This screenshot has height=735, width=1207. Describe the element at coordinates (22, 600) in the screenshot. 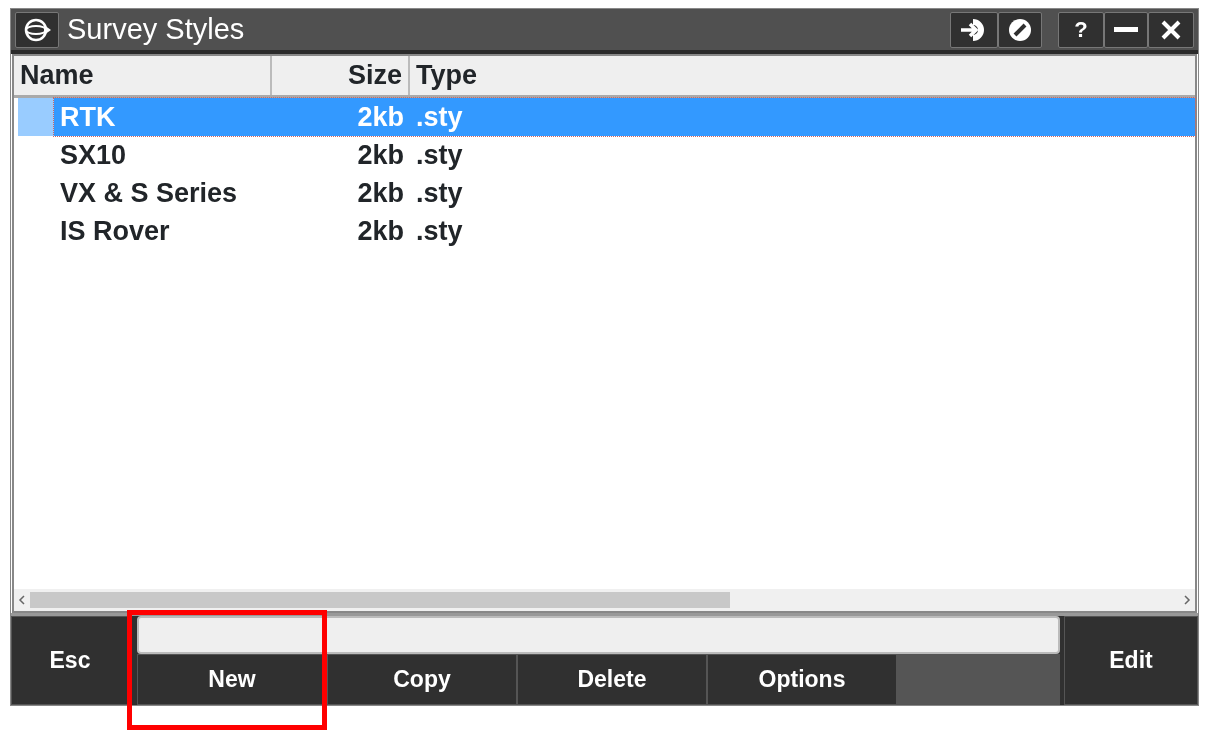

I see `scroll-left-icon` at that location.